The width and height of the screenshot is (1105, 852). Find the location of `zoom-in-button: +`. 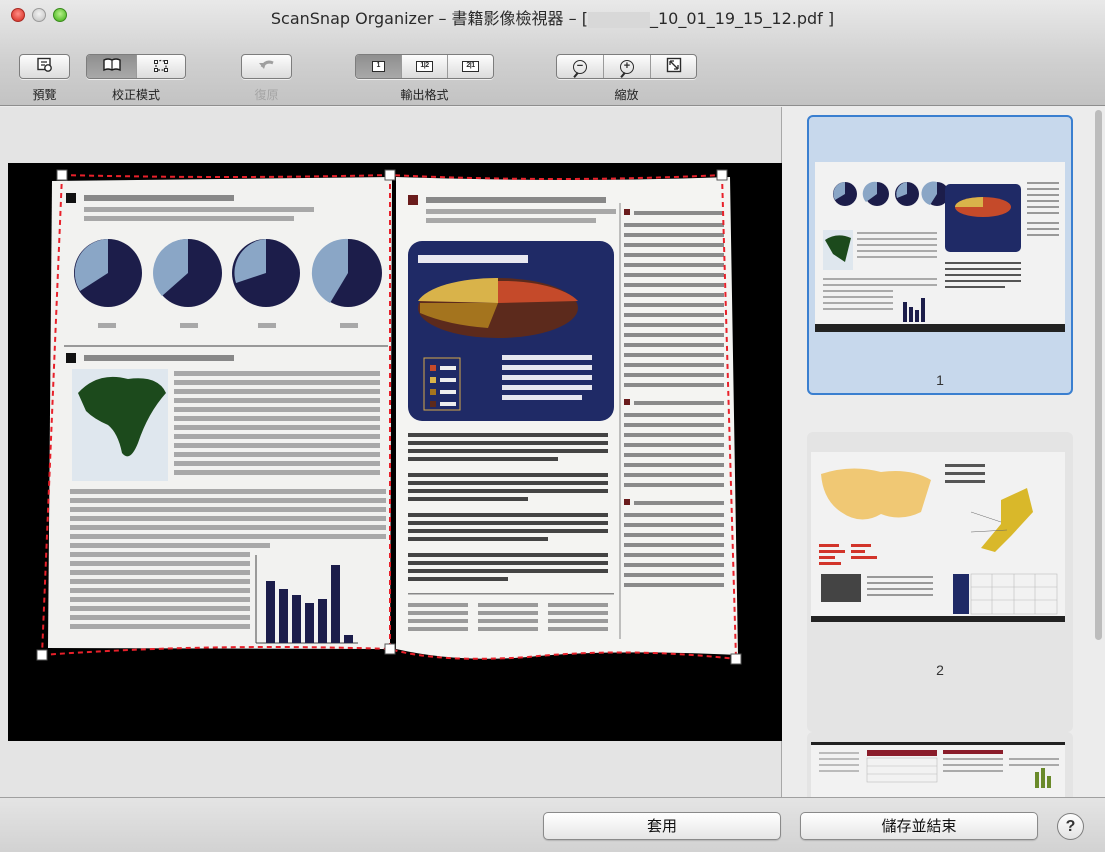

zoom-in-button: + is located at coordinates (627, 66).